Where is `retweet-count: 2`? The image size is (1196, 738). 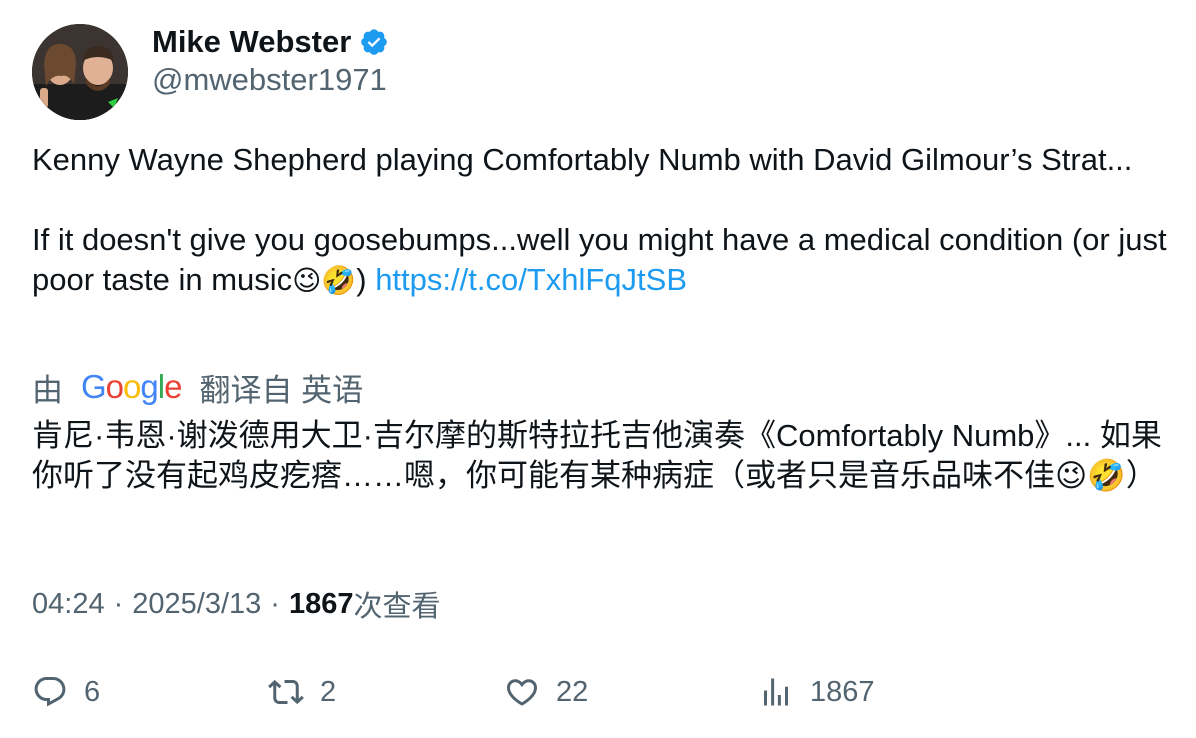 retweet-count: 2 is located at coordinates (328, 691).